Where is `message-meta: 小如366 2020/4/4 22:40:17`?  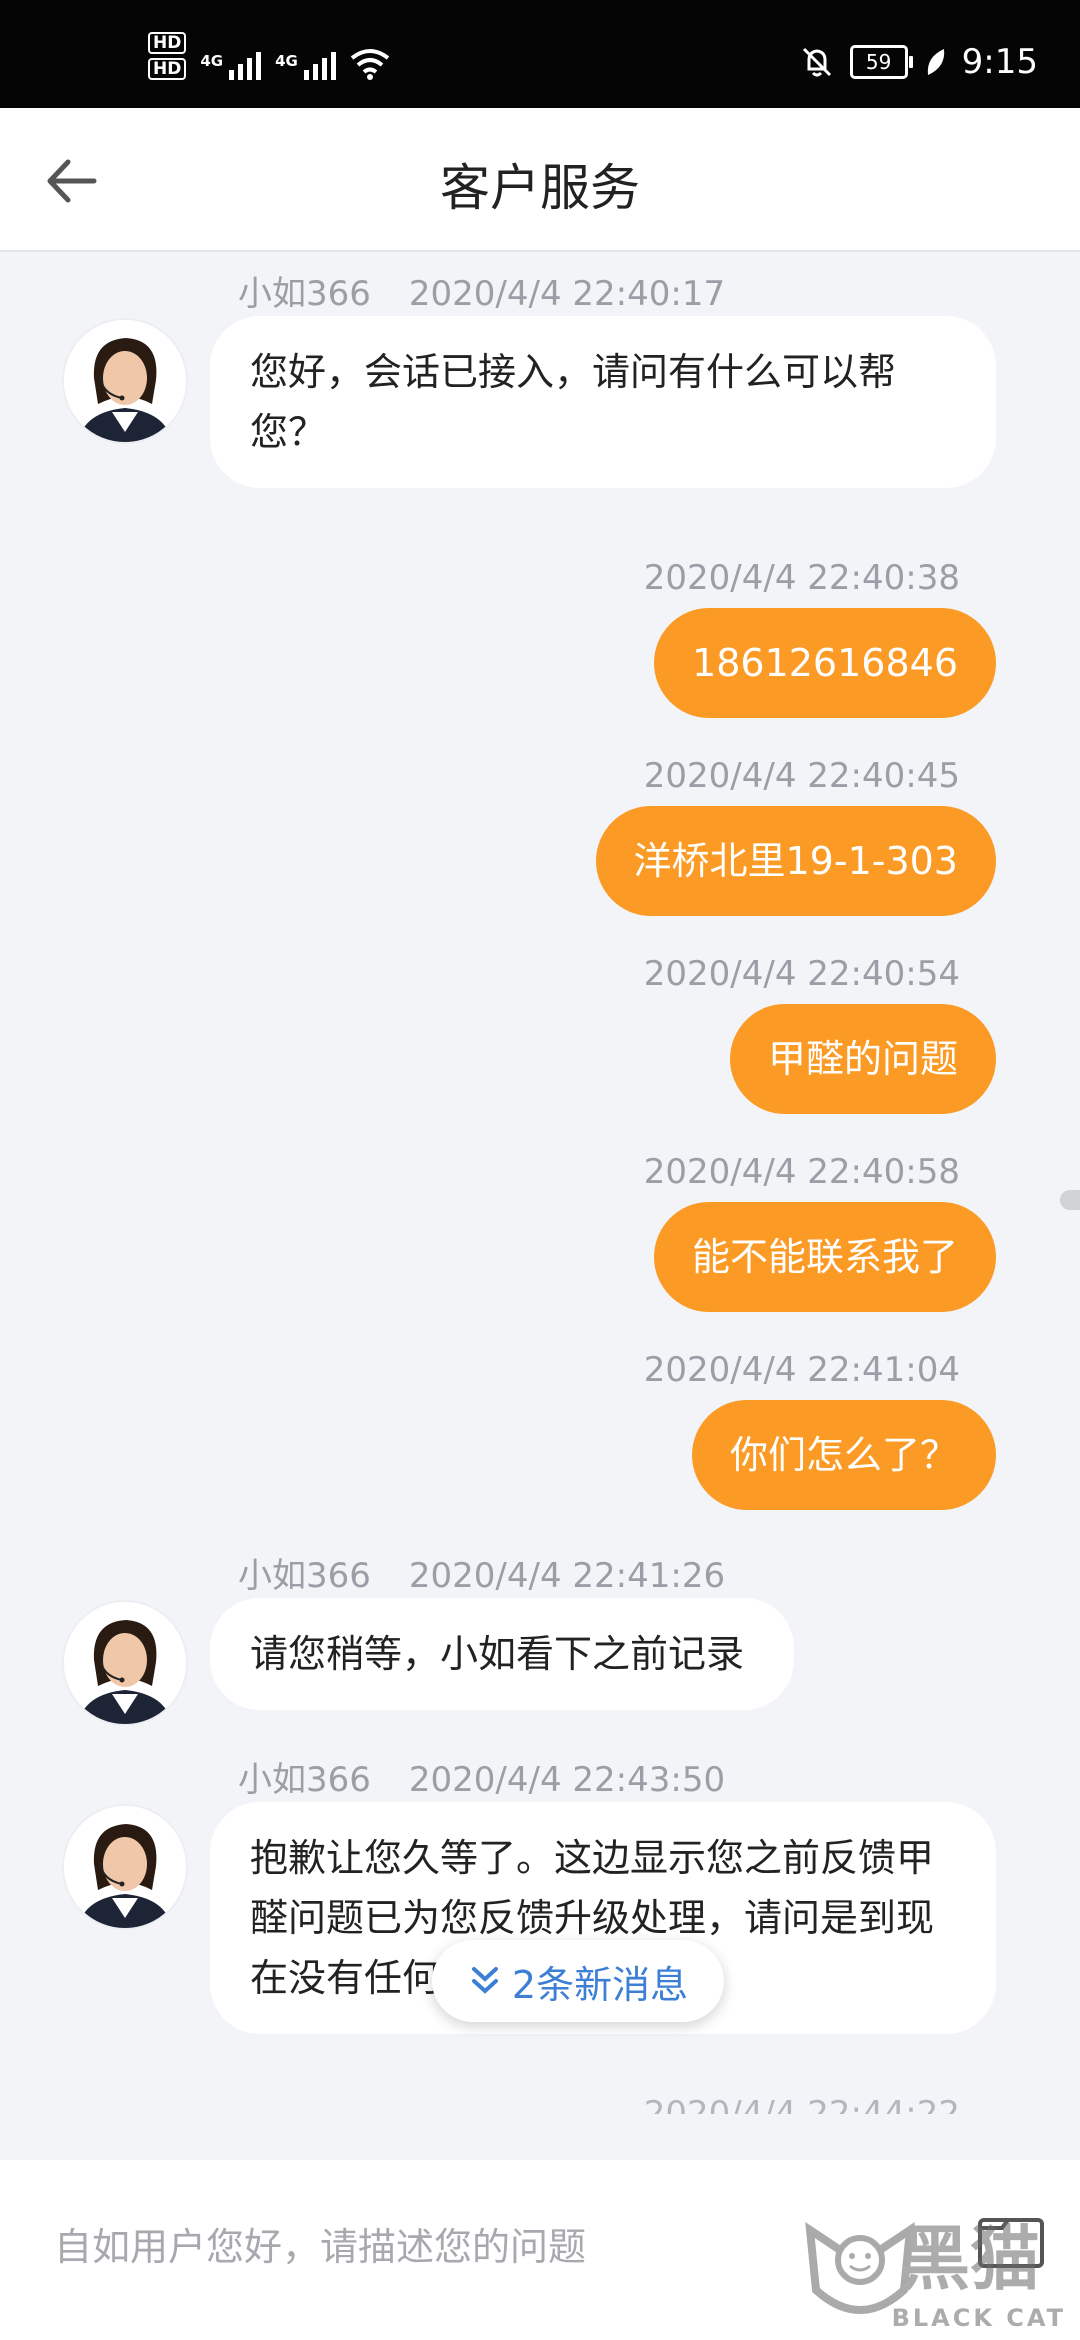
message-meta: 小如366 2020/4/4 22:40:17 is located at coordinates (481, 290).